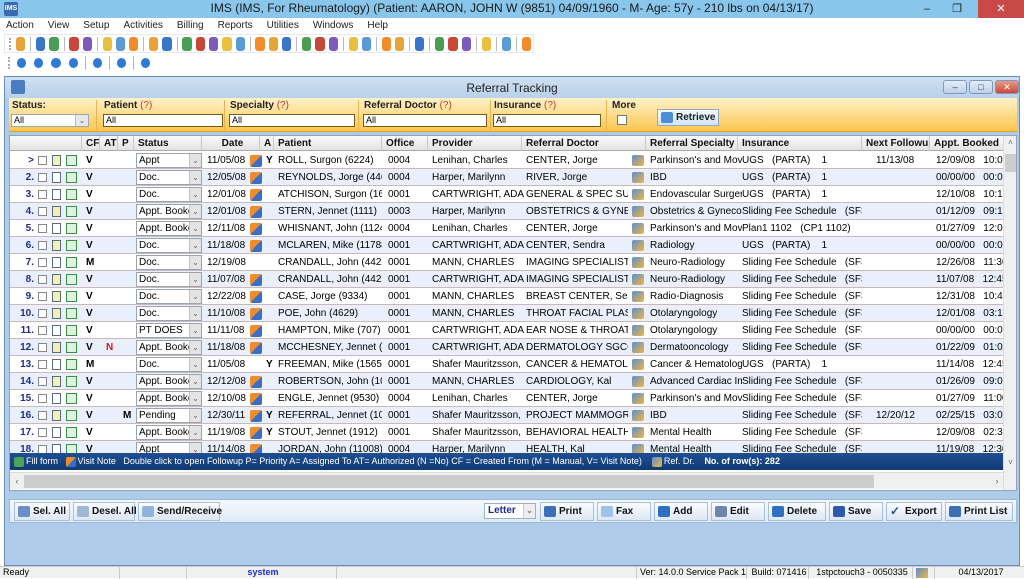 Image resolution: width=1024 pixels, height=579 pixels. What do you see at coordinates (168, 143) in the screenshot?
I see `column-header-status: Status` at bounding box center [168, 143].